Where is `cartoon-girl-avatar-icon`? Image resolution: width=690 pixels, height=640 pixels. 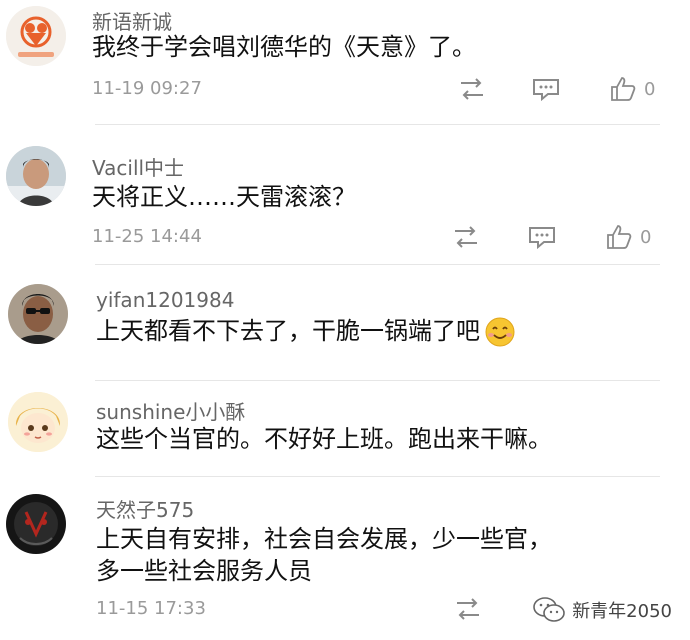 cartoon-girl-avatar-icon is located at coordinates (38, 422).